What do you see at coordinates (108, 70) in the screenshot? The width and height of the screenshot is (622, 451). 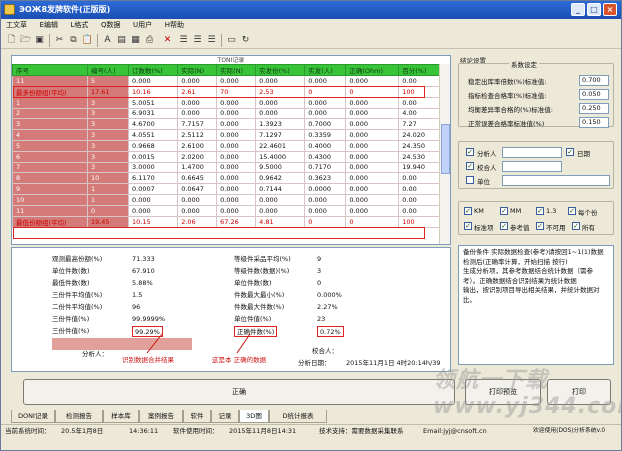 I see `column-header: 编号(人)` at bounding box center [108, 70].